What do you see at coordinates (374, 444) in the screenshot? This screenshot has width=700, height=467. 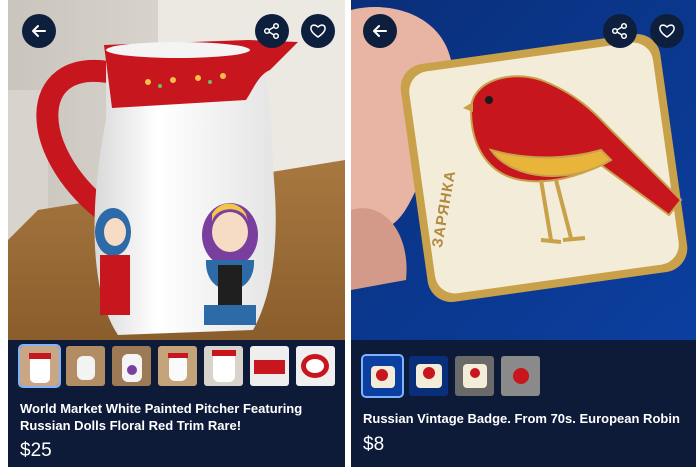 I see `listing-price: $8` at bounding box center [374, 444].